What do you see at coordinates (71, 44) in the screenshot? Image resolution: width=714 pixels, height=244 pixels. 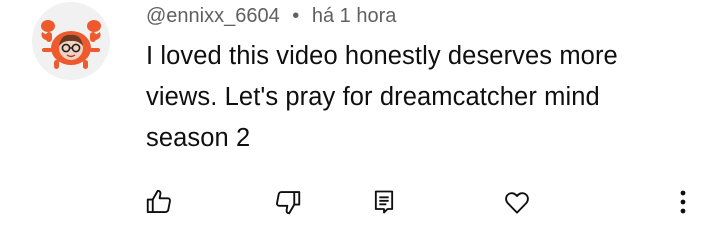 I see `crab-avatar-icon` at bounding box center [71, 44].